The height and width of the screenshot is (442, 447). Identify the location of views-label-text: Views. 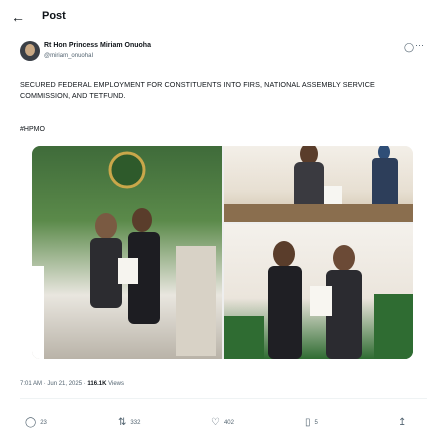
(116, 384).